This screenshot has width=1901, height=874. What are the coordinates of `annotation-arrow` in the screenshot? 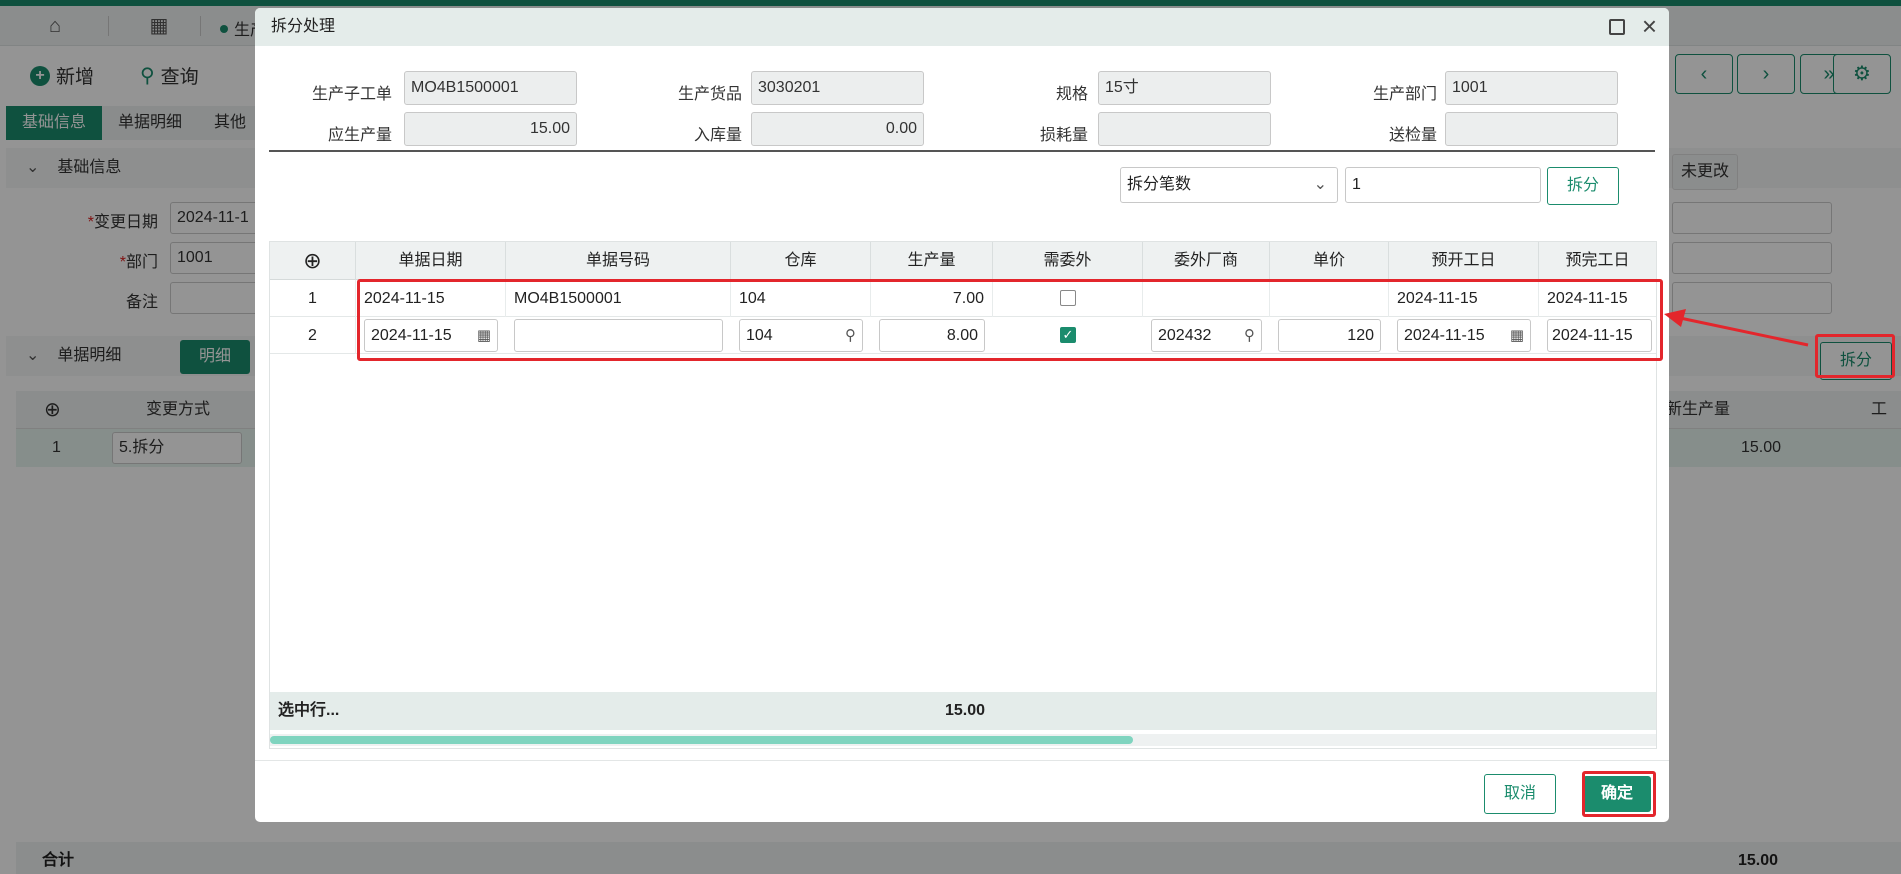 It's located at (1736, 328).